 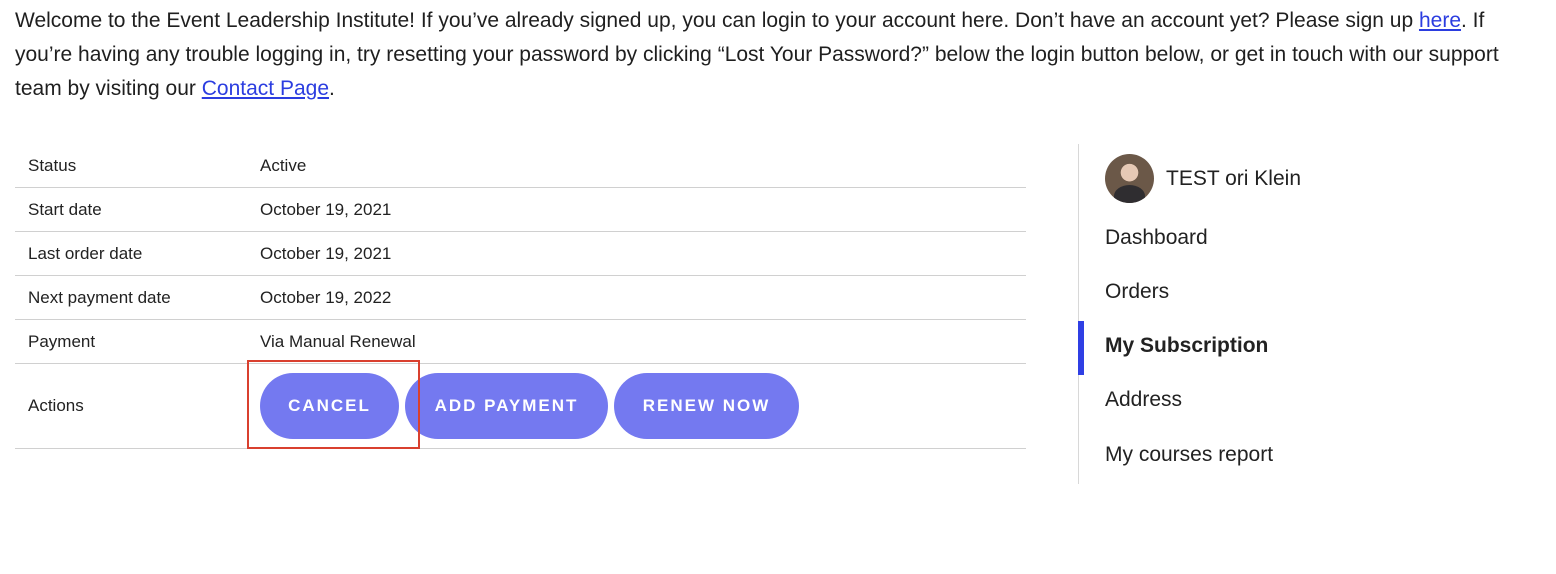 What do you see at coordinates (85, 253) in the screenshot?
I see `row-label: Last order date` at bounding box center [85, 253].